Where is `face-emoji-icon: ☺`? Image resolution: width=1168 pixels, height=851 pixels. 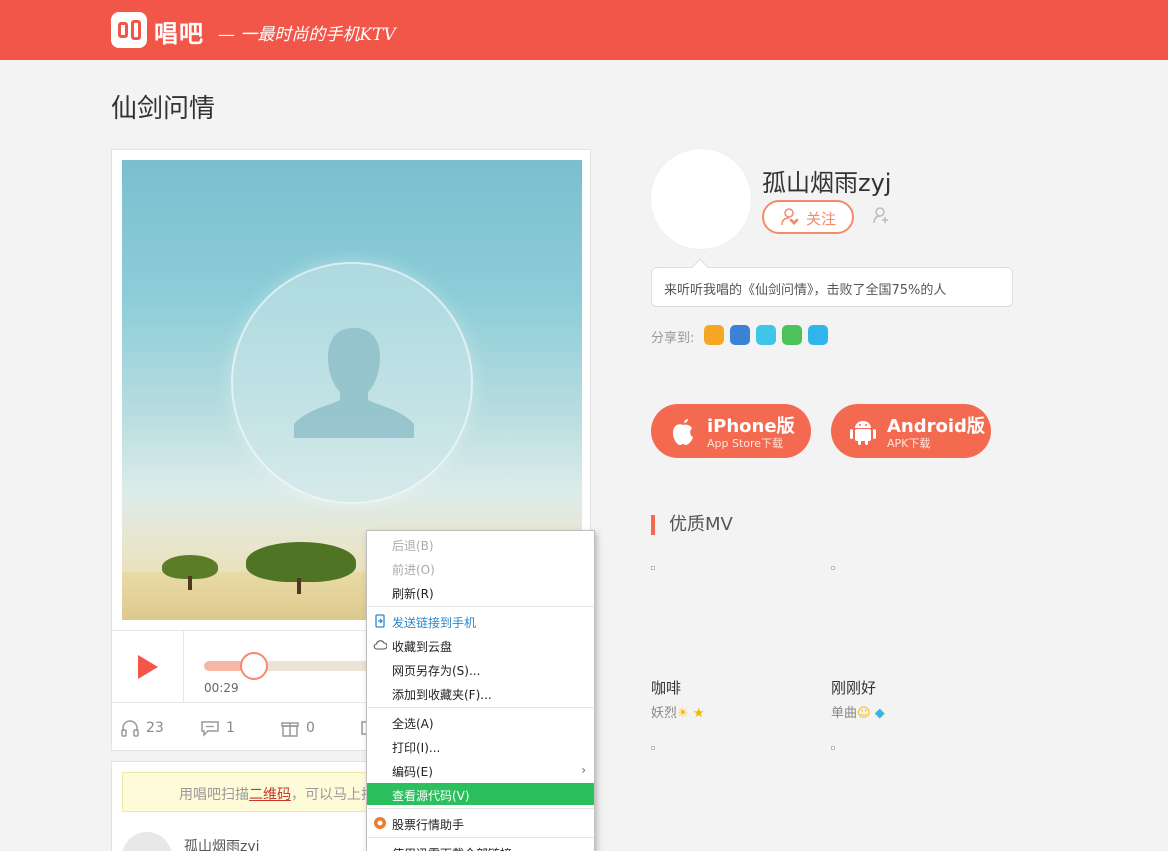 face-emoji-icon: ☺ is located at coordinates (864, 713).